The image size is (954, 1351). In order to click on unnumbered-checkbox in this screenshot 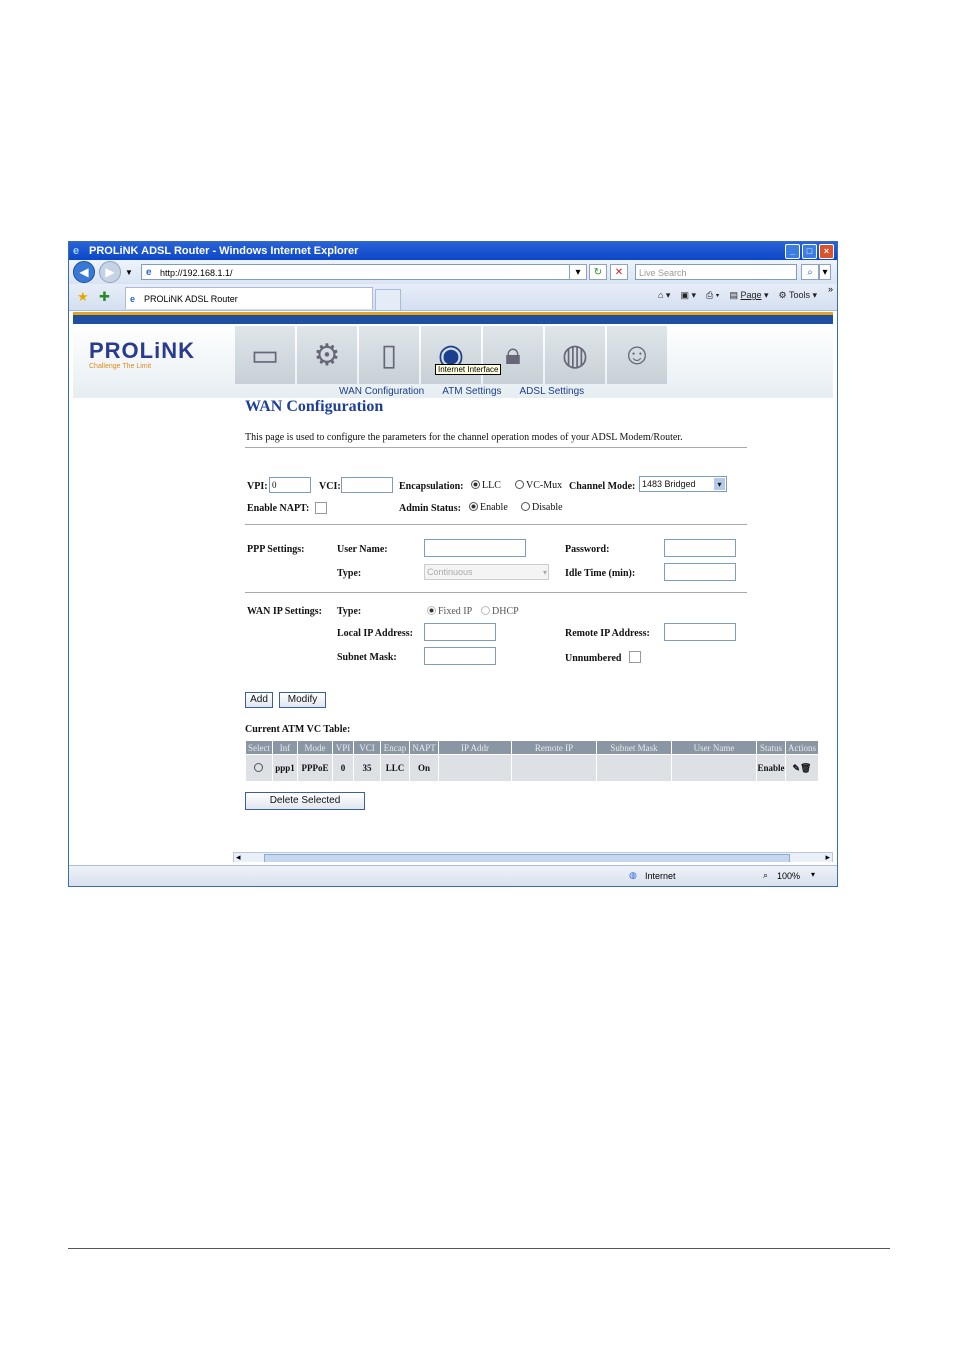, I will do `click(635, 657)`.